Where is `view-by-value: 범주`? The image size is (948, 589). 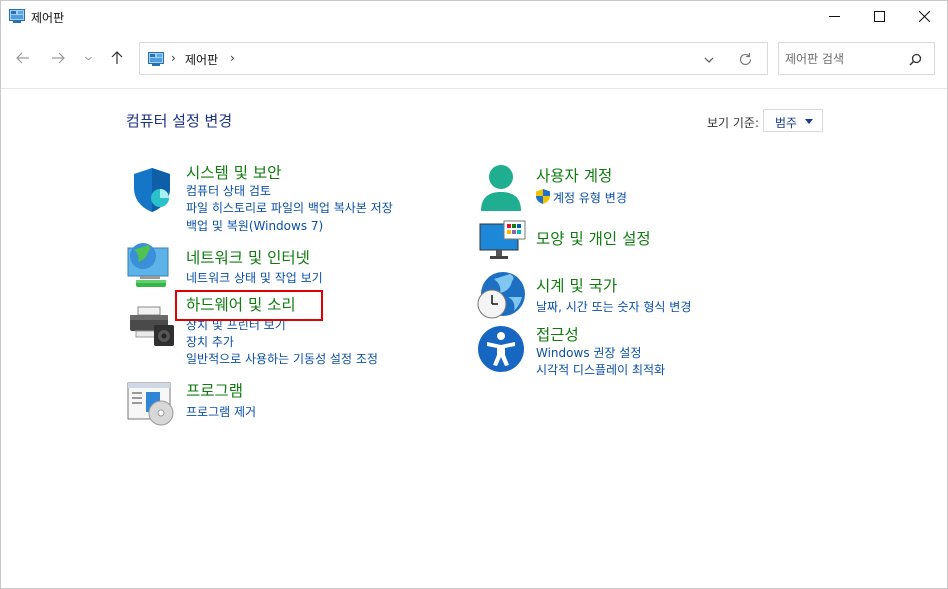
view-by-value: 범주 is located at coordinates (786, 123).